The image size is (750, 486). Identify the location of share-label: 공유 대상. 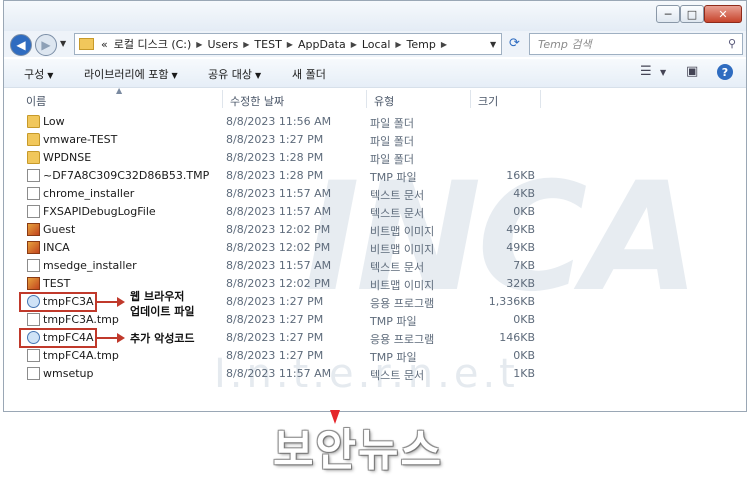
(230, 74).